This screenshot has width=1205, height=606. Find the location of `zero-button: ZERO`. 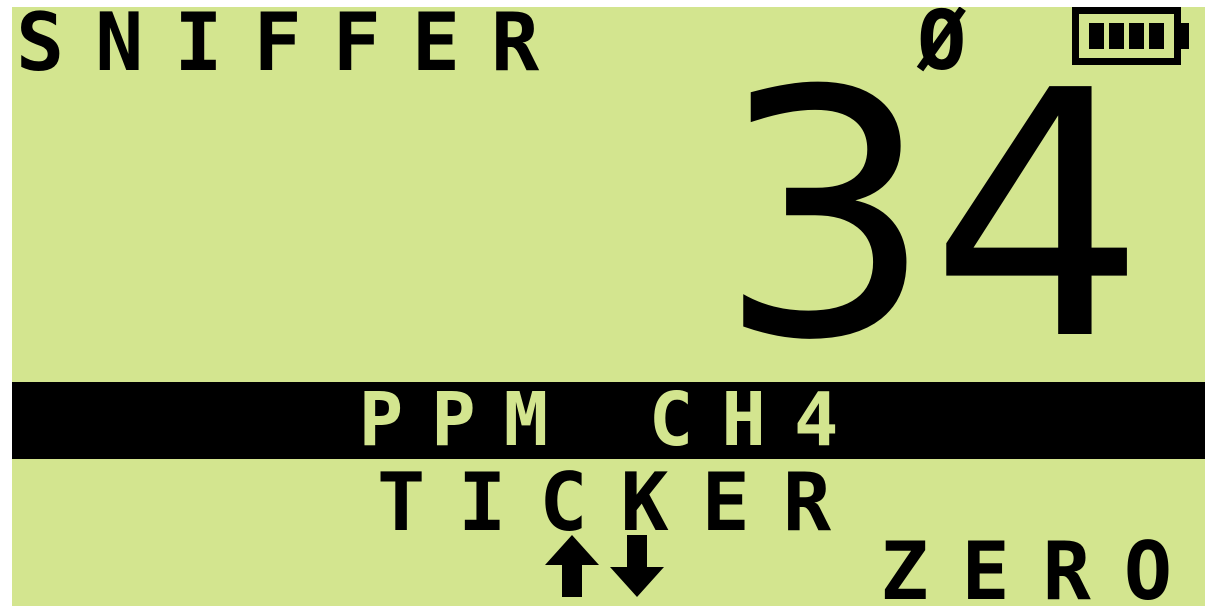

zero-button: ZERO is located at coordinates (1042, 569).